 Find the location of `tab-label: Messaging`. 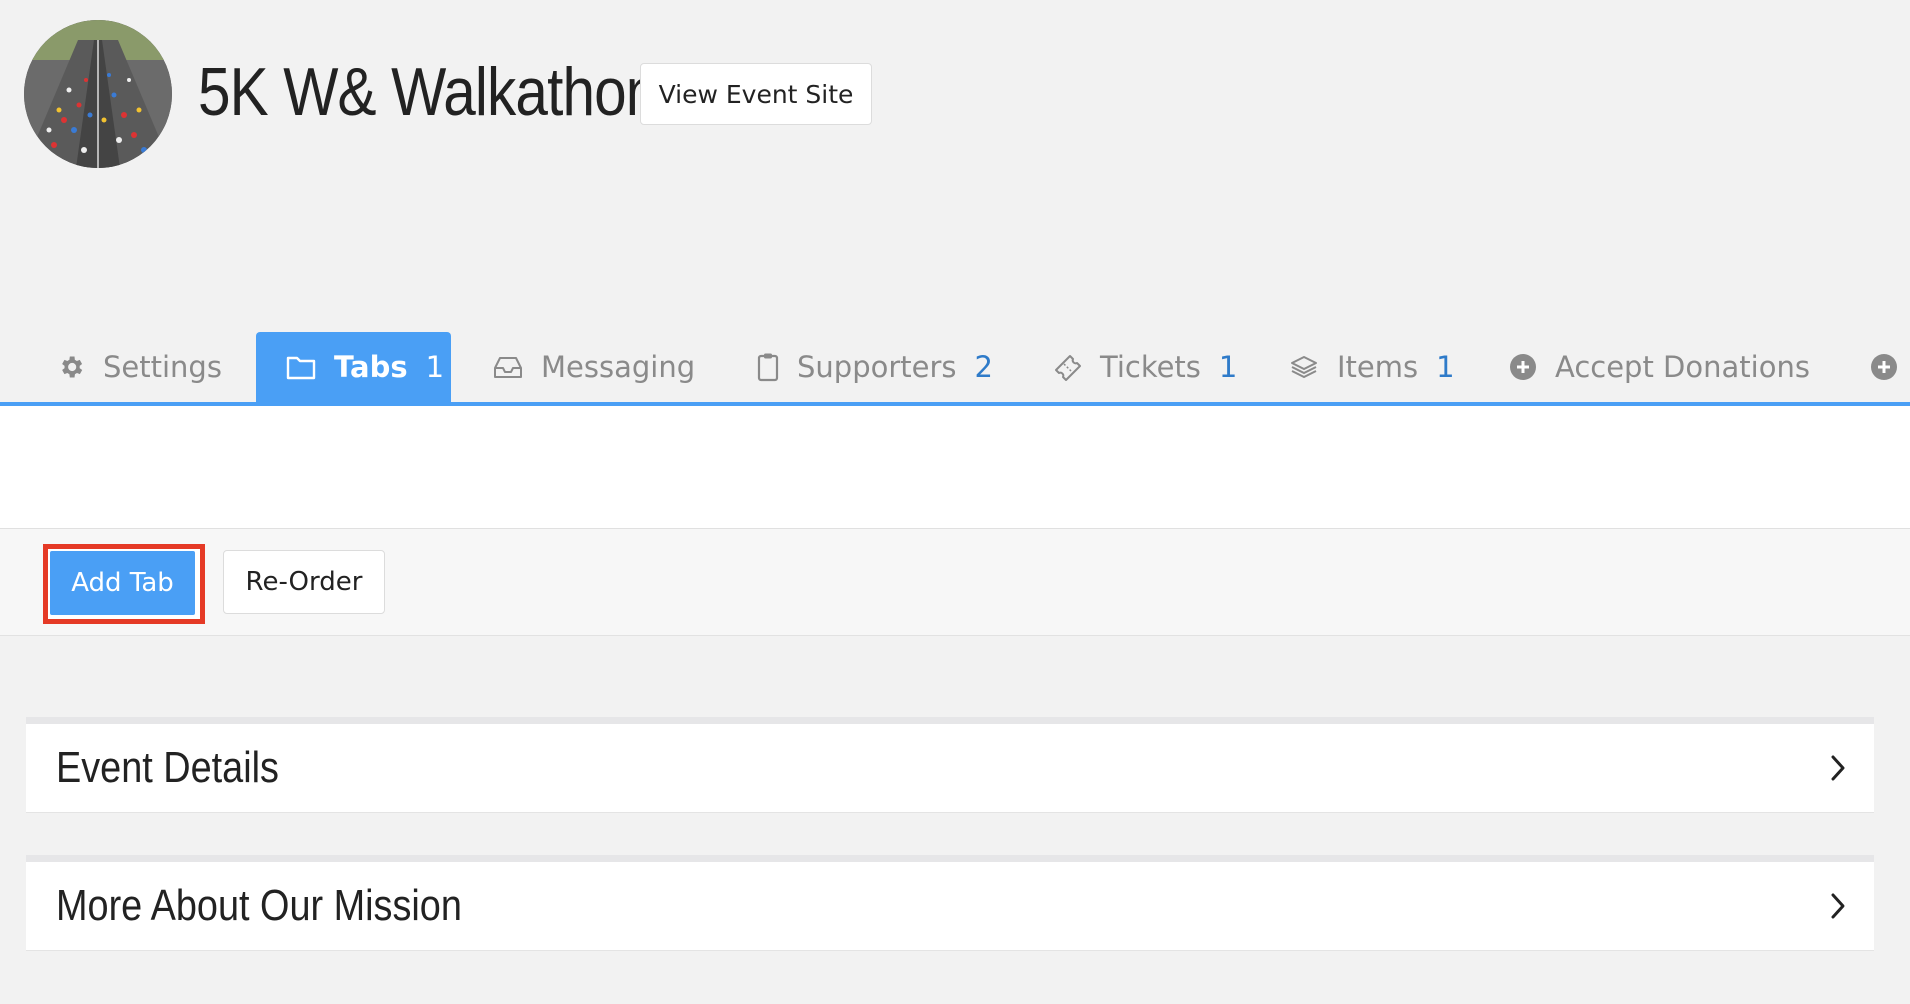

tab-label: Messaging is located at coordinates (618, 367).